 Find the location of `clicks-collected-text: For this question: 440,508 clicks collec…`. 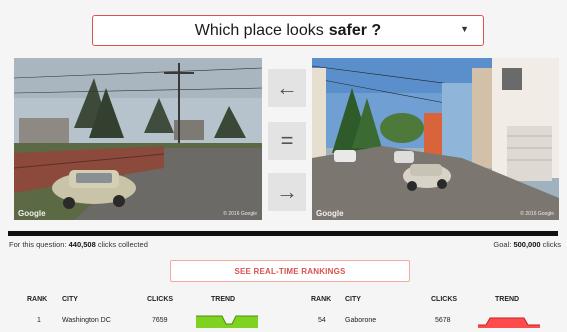

clicks-collected-text: For this question: 440,508 clicks collec… is located at coordinates (78, 244).